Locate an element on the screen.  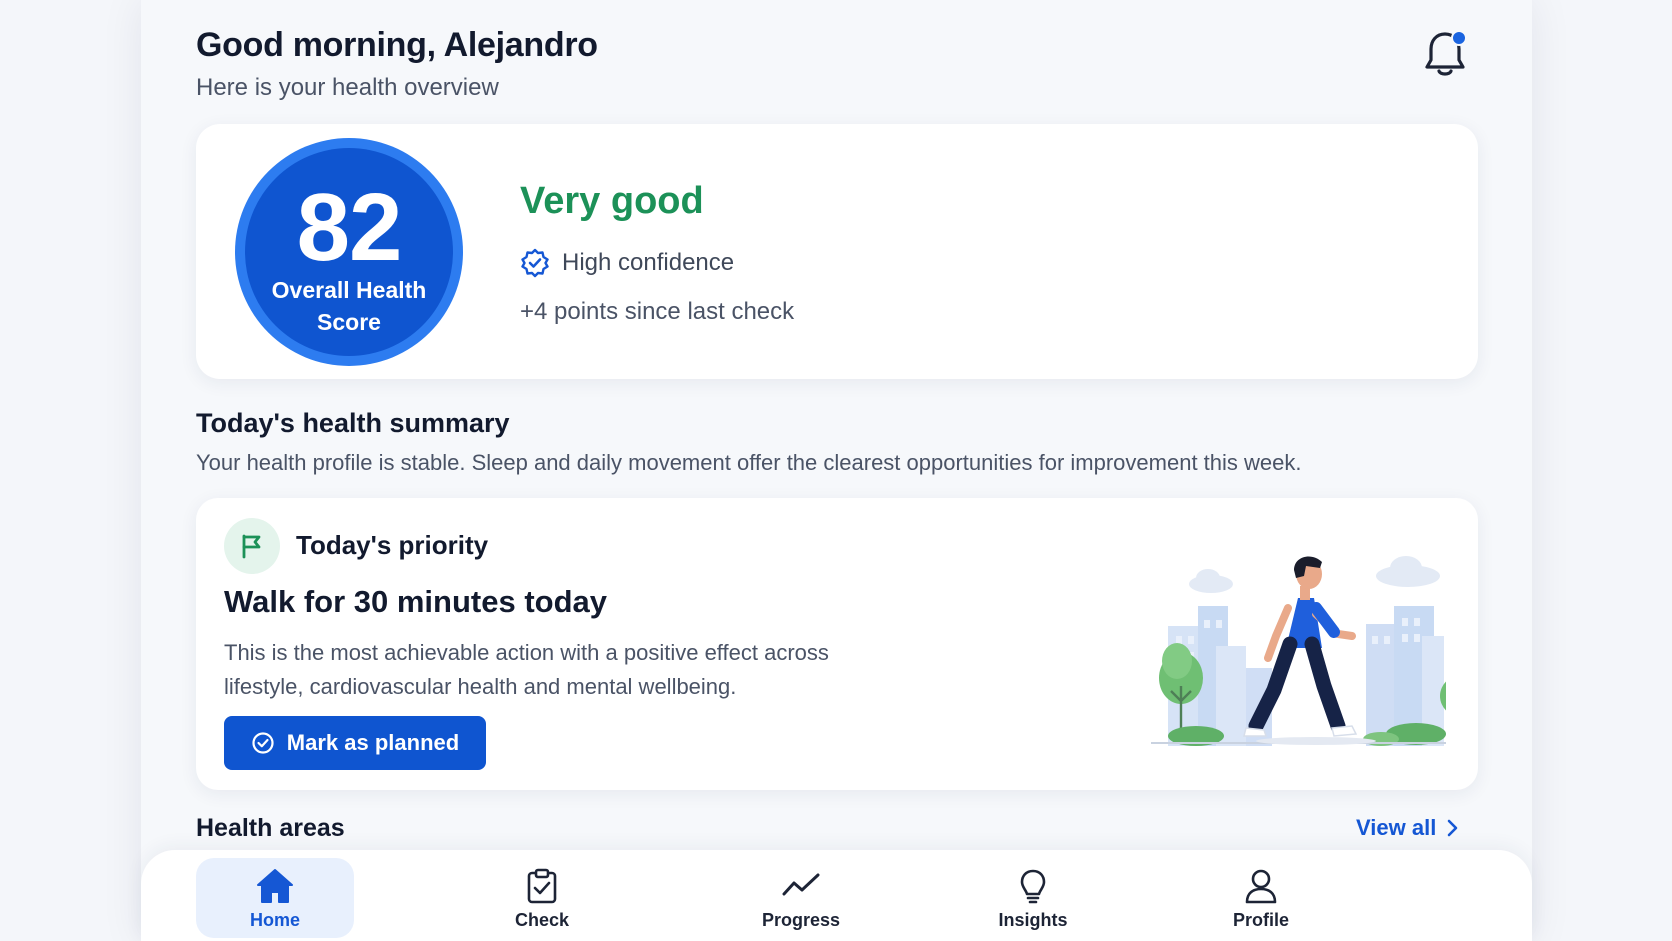
nav-item-insights: Insights is located at coordinates (1033, 898).